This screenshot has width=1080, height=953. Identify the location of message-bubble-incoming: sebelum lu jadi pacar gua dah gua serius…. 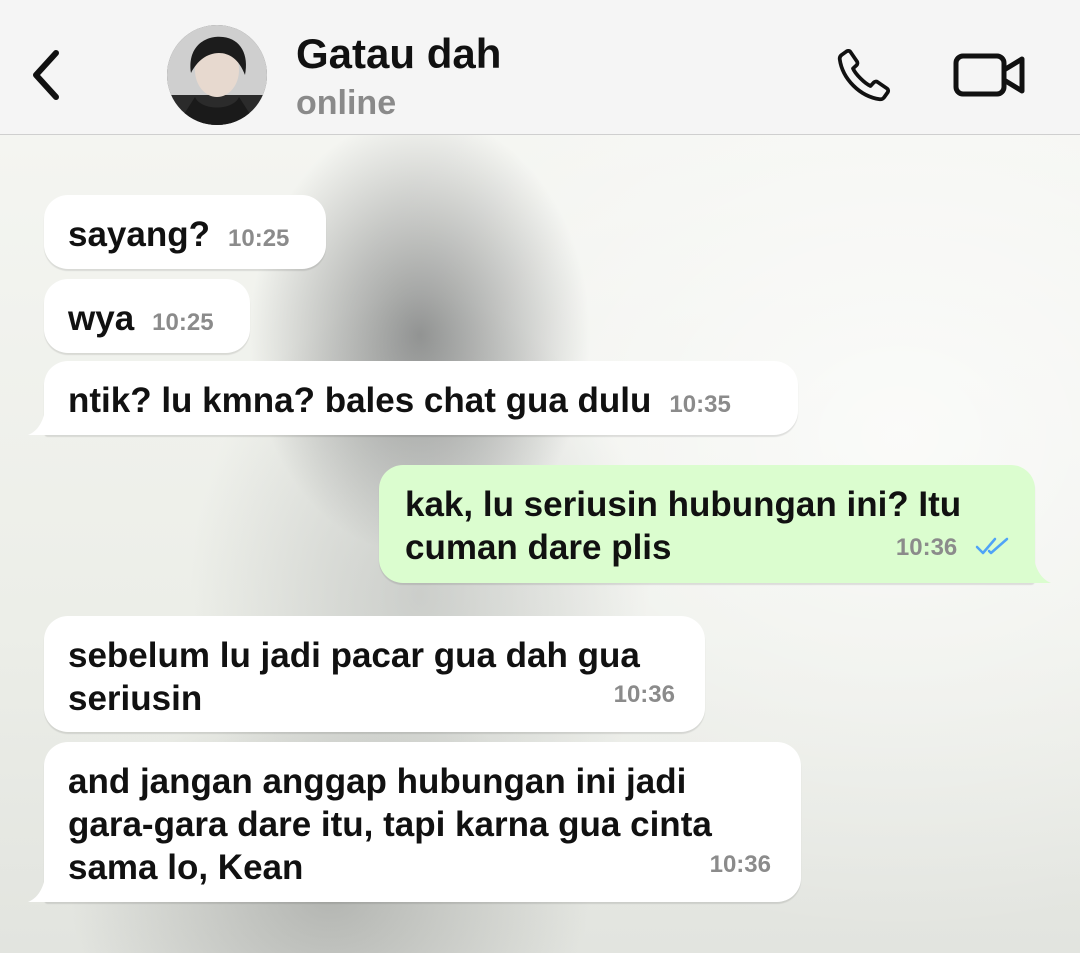
(374, 674).